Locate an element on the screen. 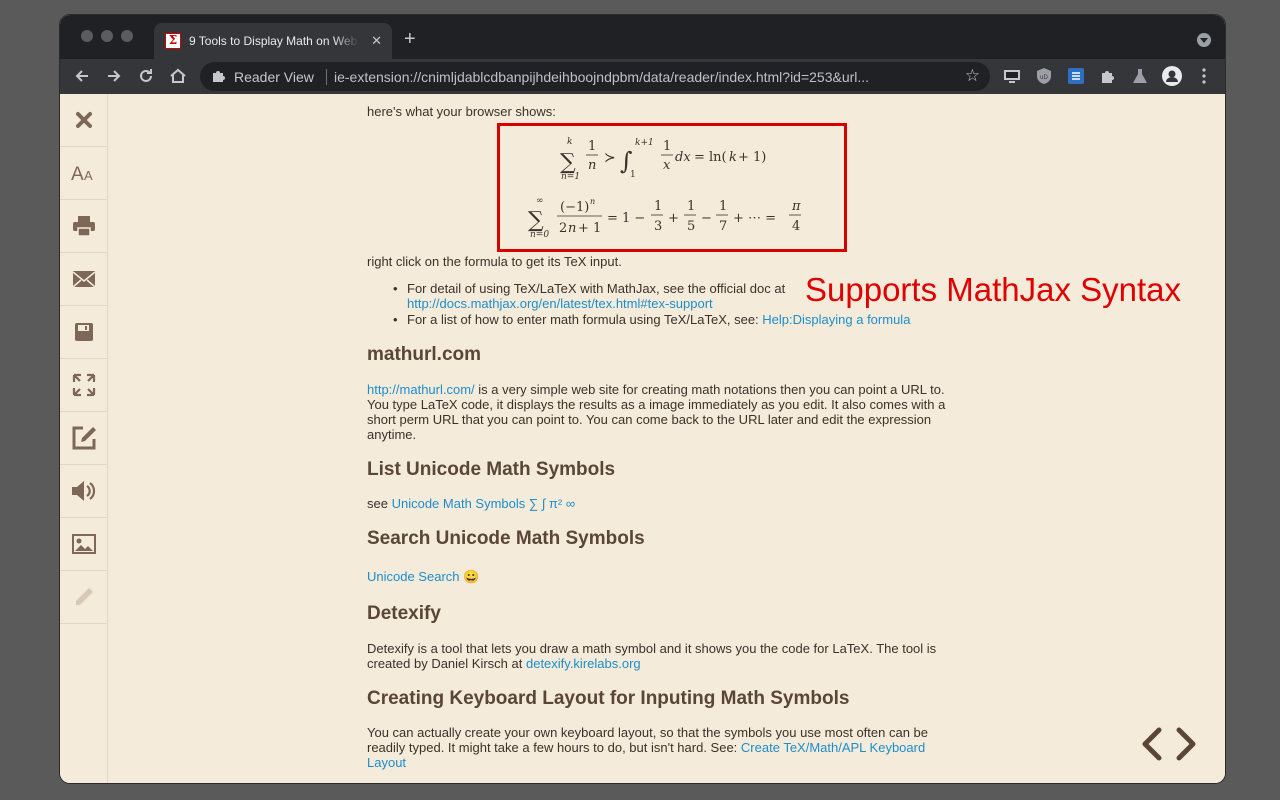 This screenshot has height=800, width=1280. page-navigation is located at coordinates (1169, 744).